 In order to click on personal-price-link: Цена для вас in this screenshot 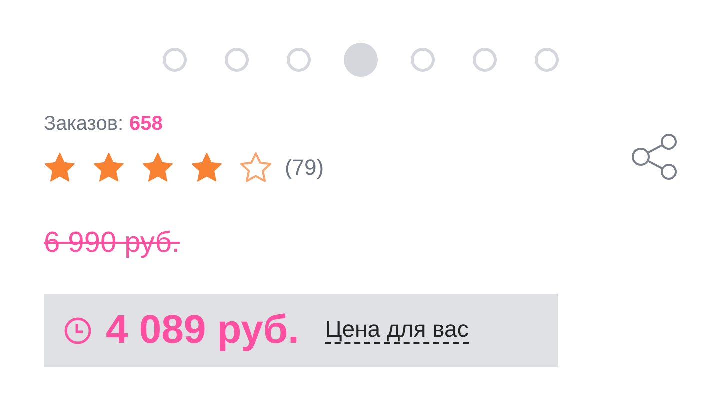, I will do `click(397, 330)`.